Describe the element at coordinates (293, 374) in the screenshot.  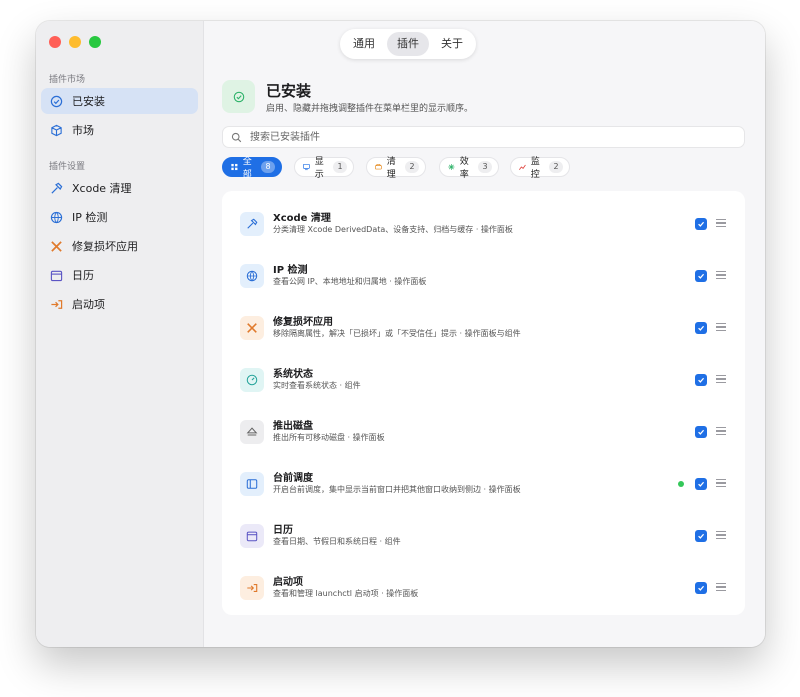
I see `plugin-name: 系统状态` at that location.